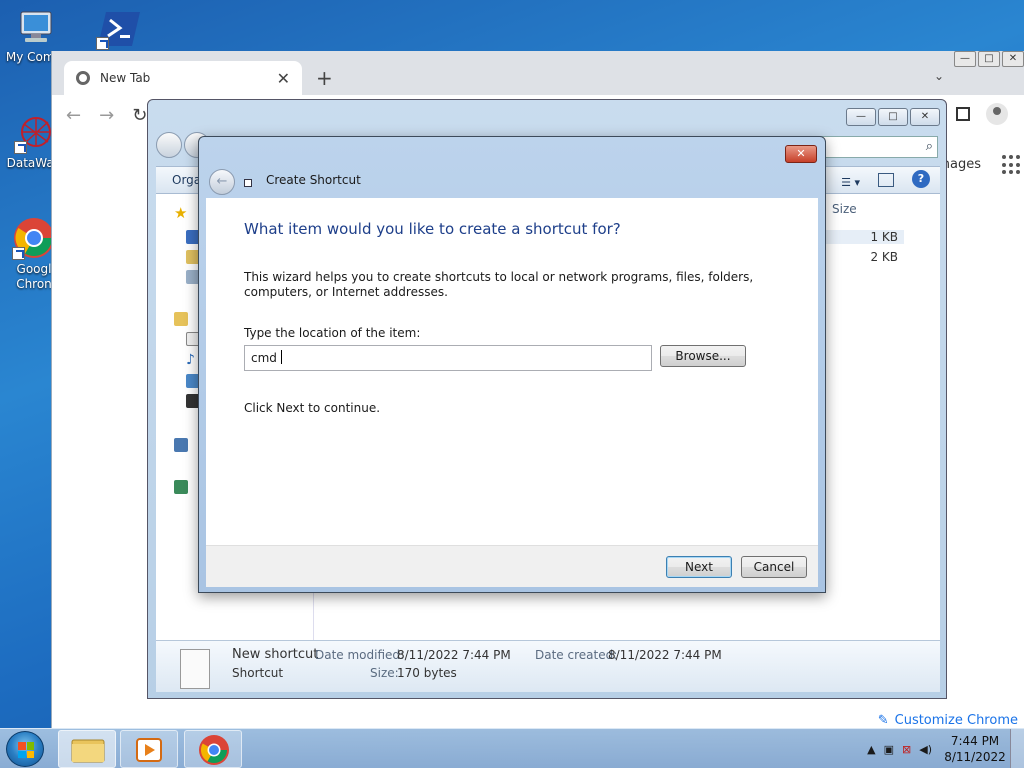 The height and width of the screenshot is (768, 1024). What do you see at coordinates (169, 145) in the screenshot?
I see `explorer-back-button` at bounding box center [169, 145].